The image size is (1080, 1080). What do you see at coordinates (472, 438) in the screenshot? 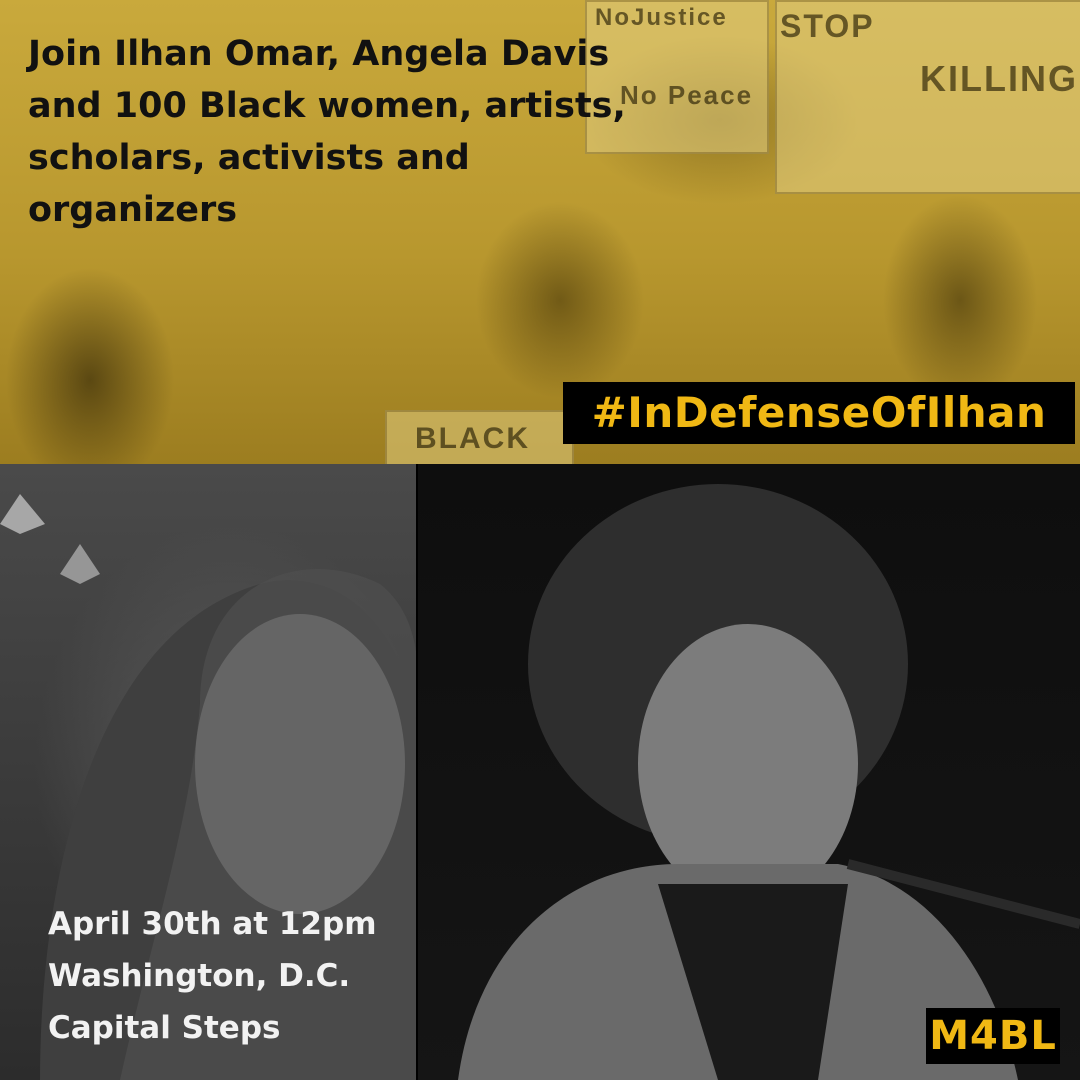
I see `sign-text-black: BLACK` at bounding box center [472, 438].